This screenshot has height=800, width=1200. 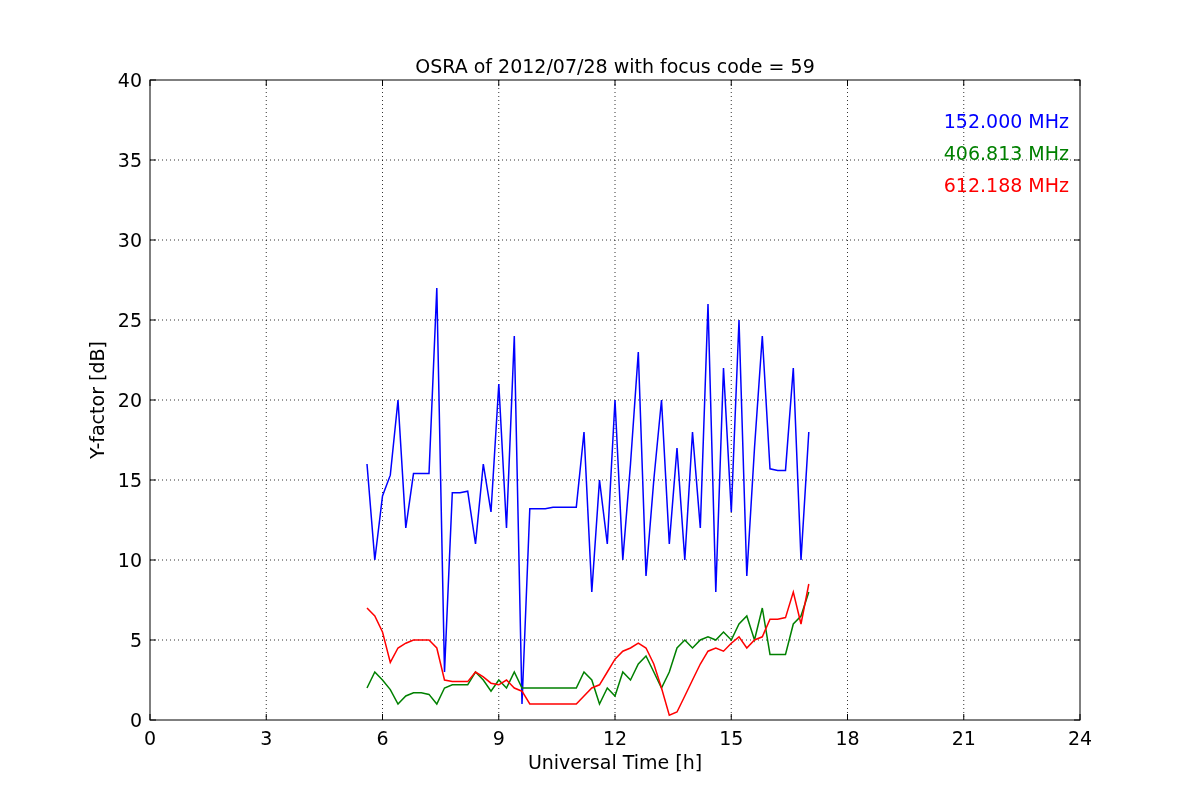 I want to click on tick-label: 5, so click(x=135, y=640).